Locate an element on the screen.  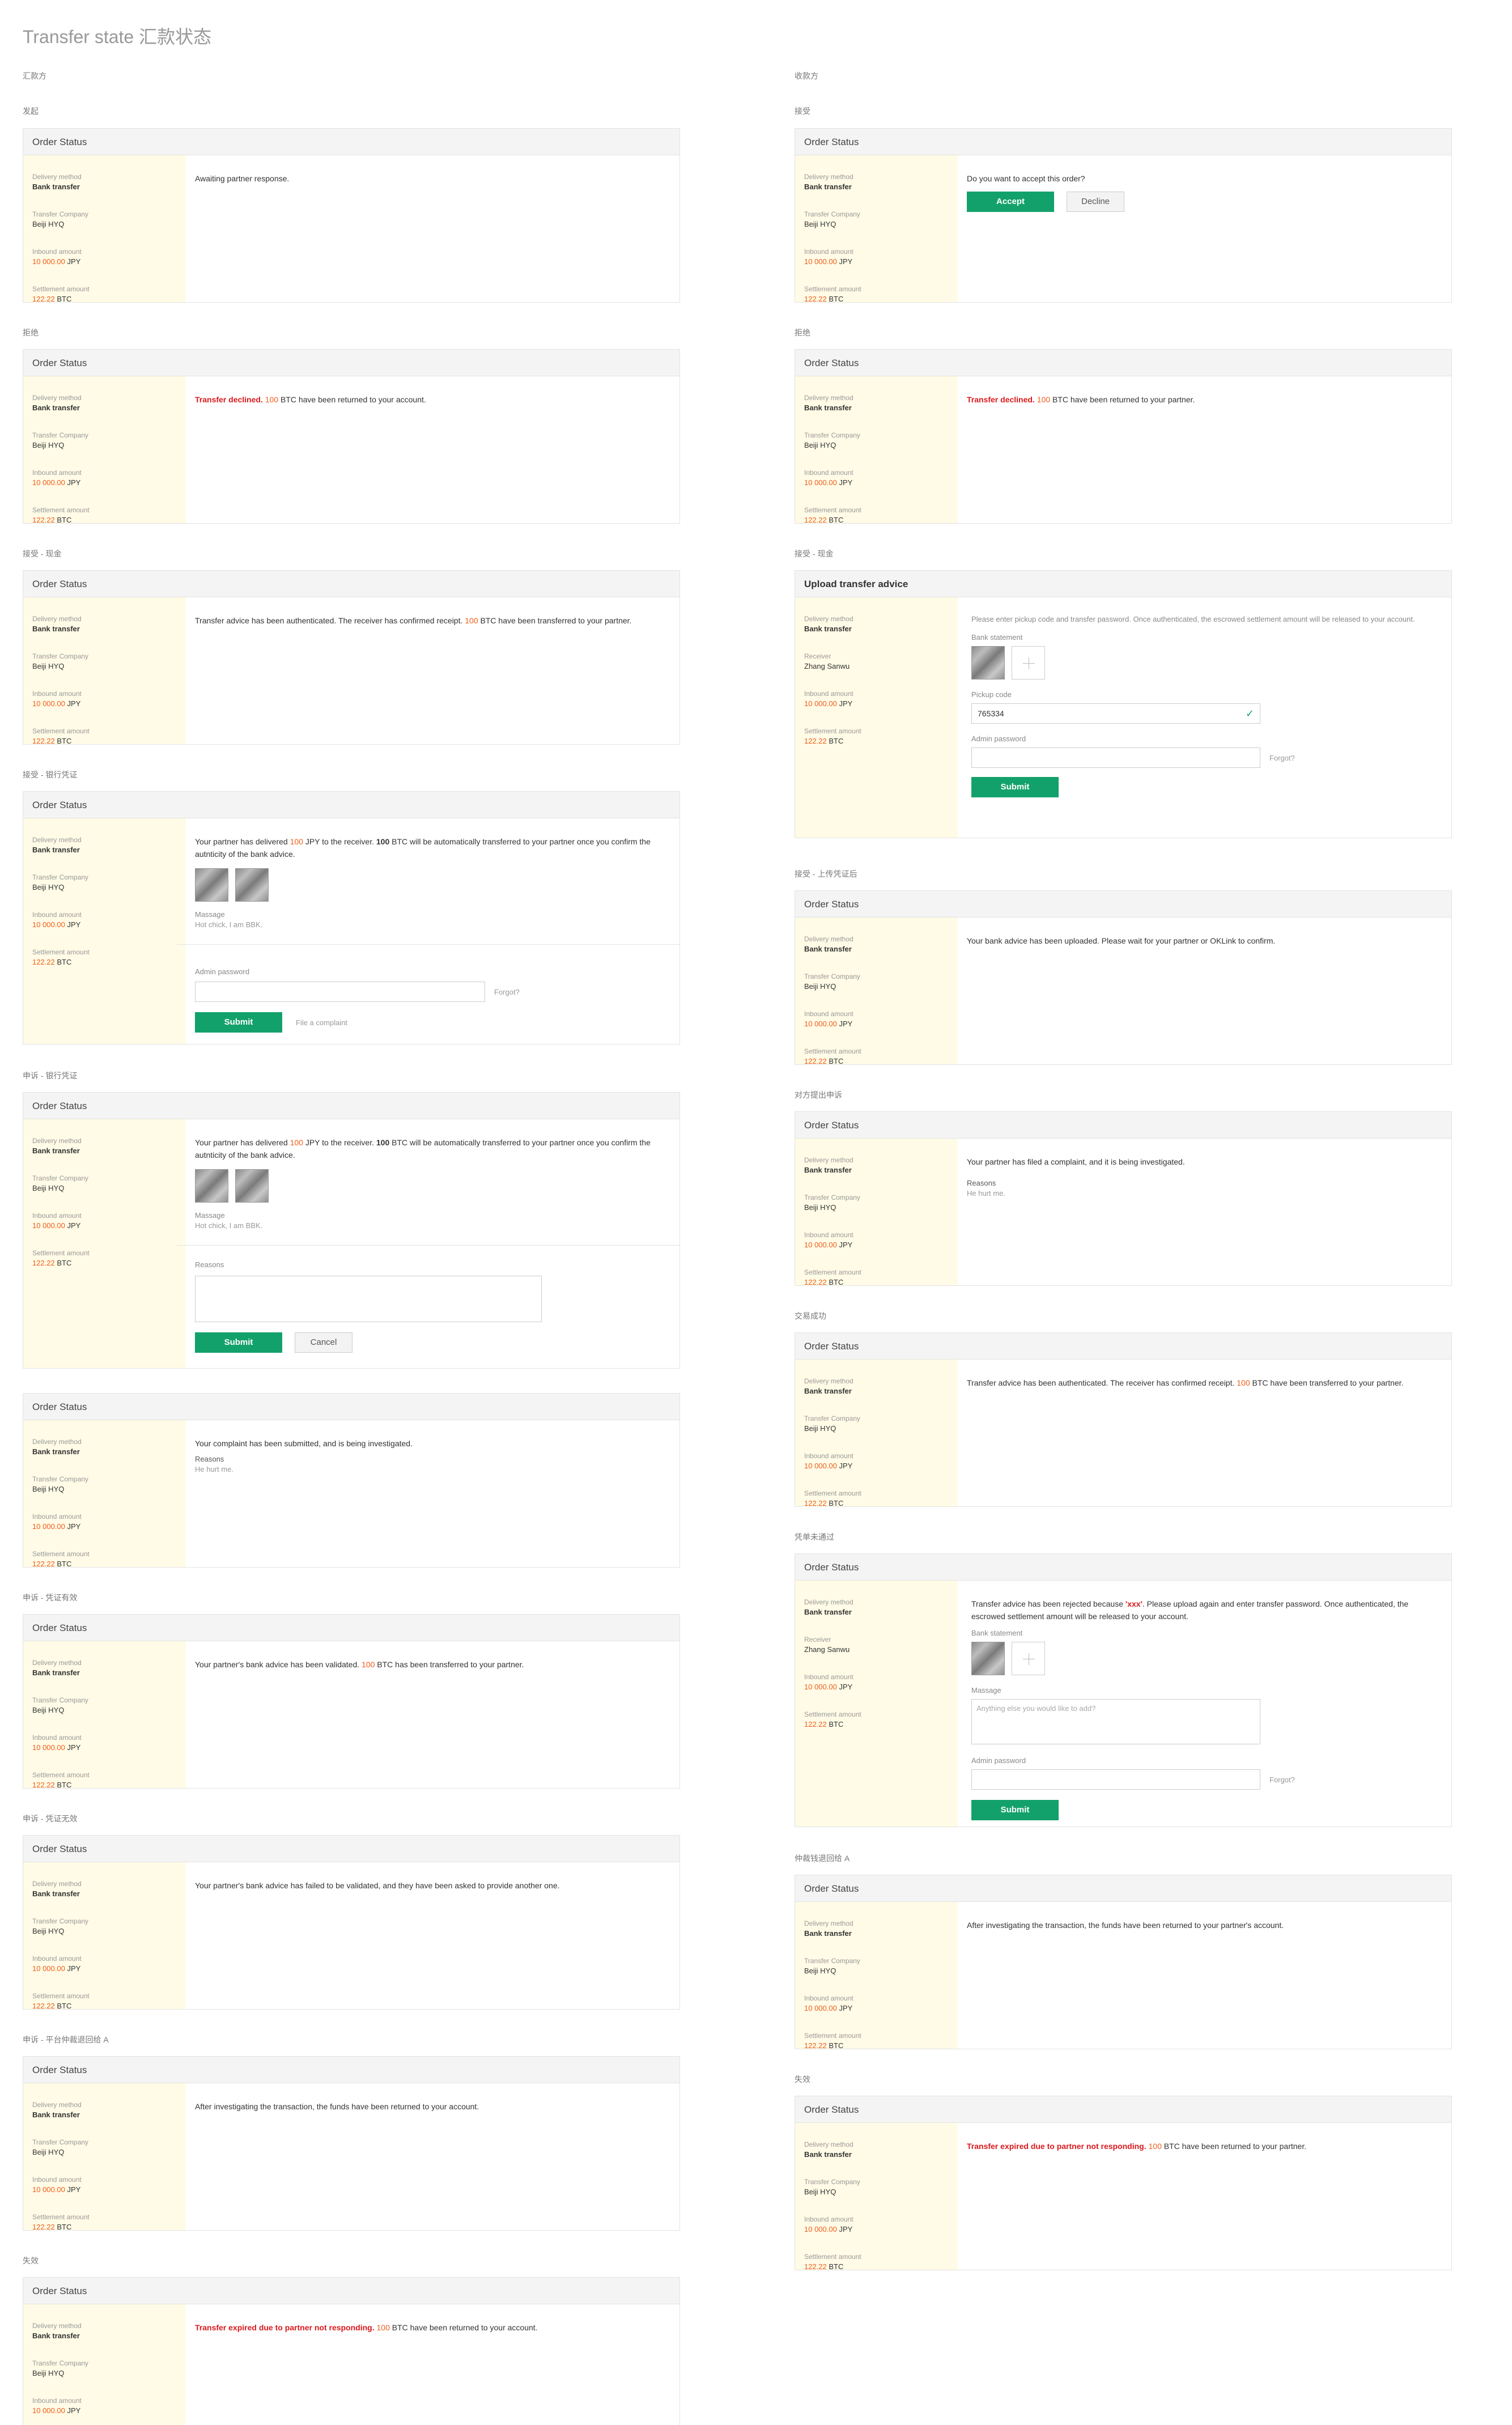
message-textarea: Anything else you would like to add? is located at coordinates (1116, 1722).